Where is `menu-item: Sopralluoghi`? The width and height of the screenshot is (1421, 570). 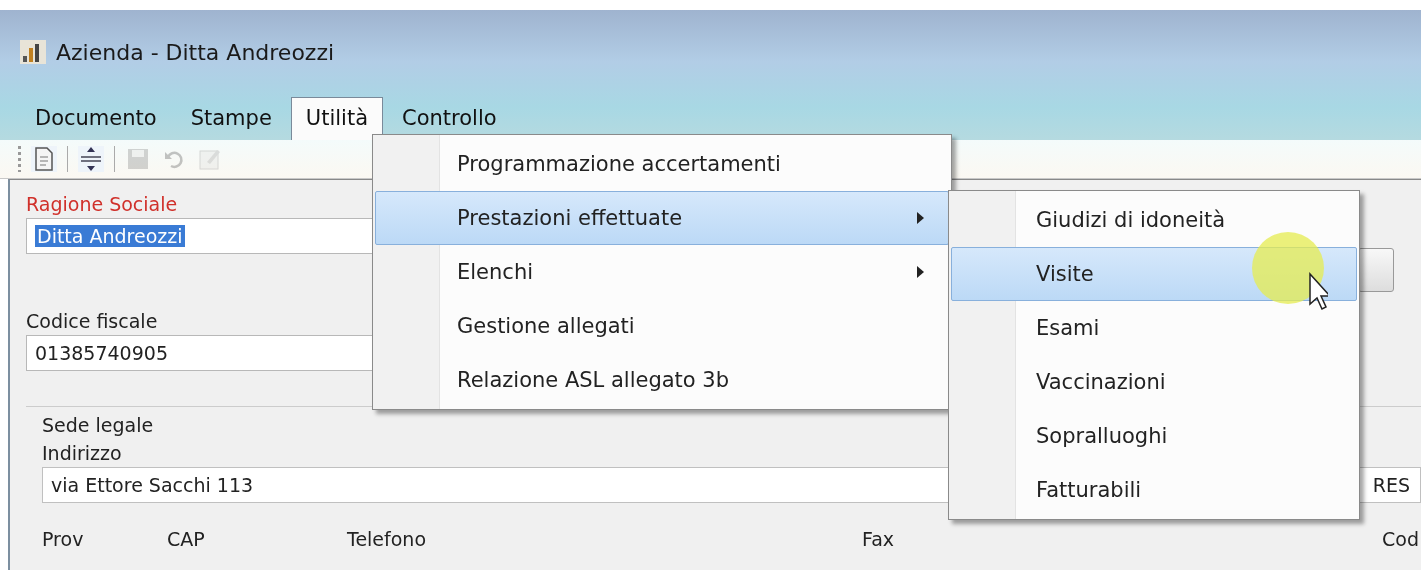 menu-item: Sopralluoghi is located at coordinates (1154, 436).